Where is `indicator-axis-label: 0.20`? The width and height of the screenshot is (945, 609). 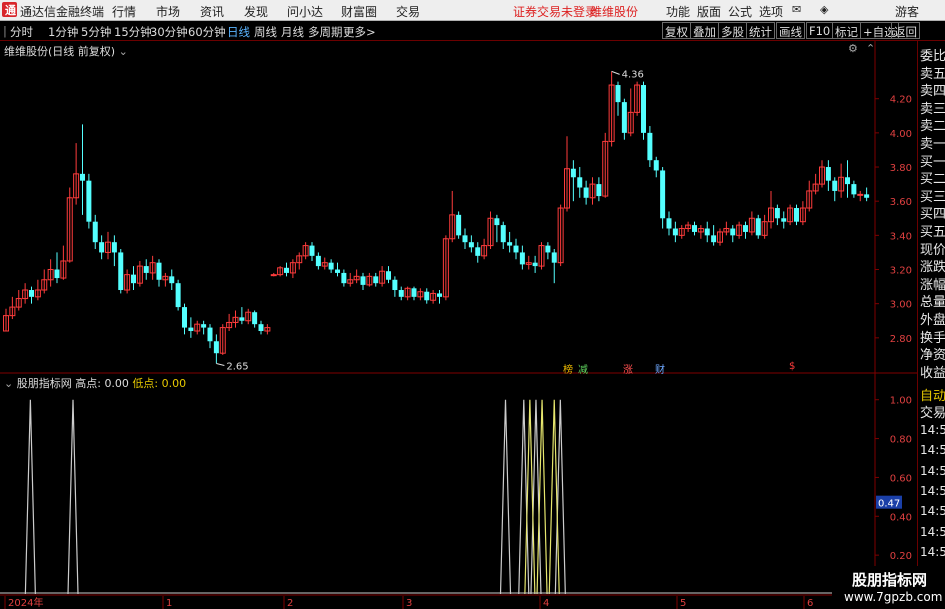
indicator-axis-label: 0.20 is located at coordinates (901, 556).